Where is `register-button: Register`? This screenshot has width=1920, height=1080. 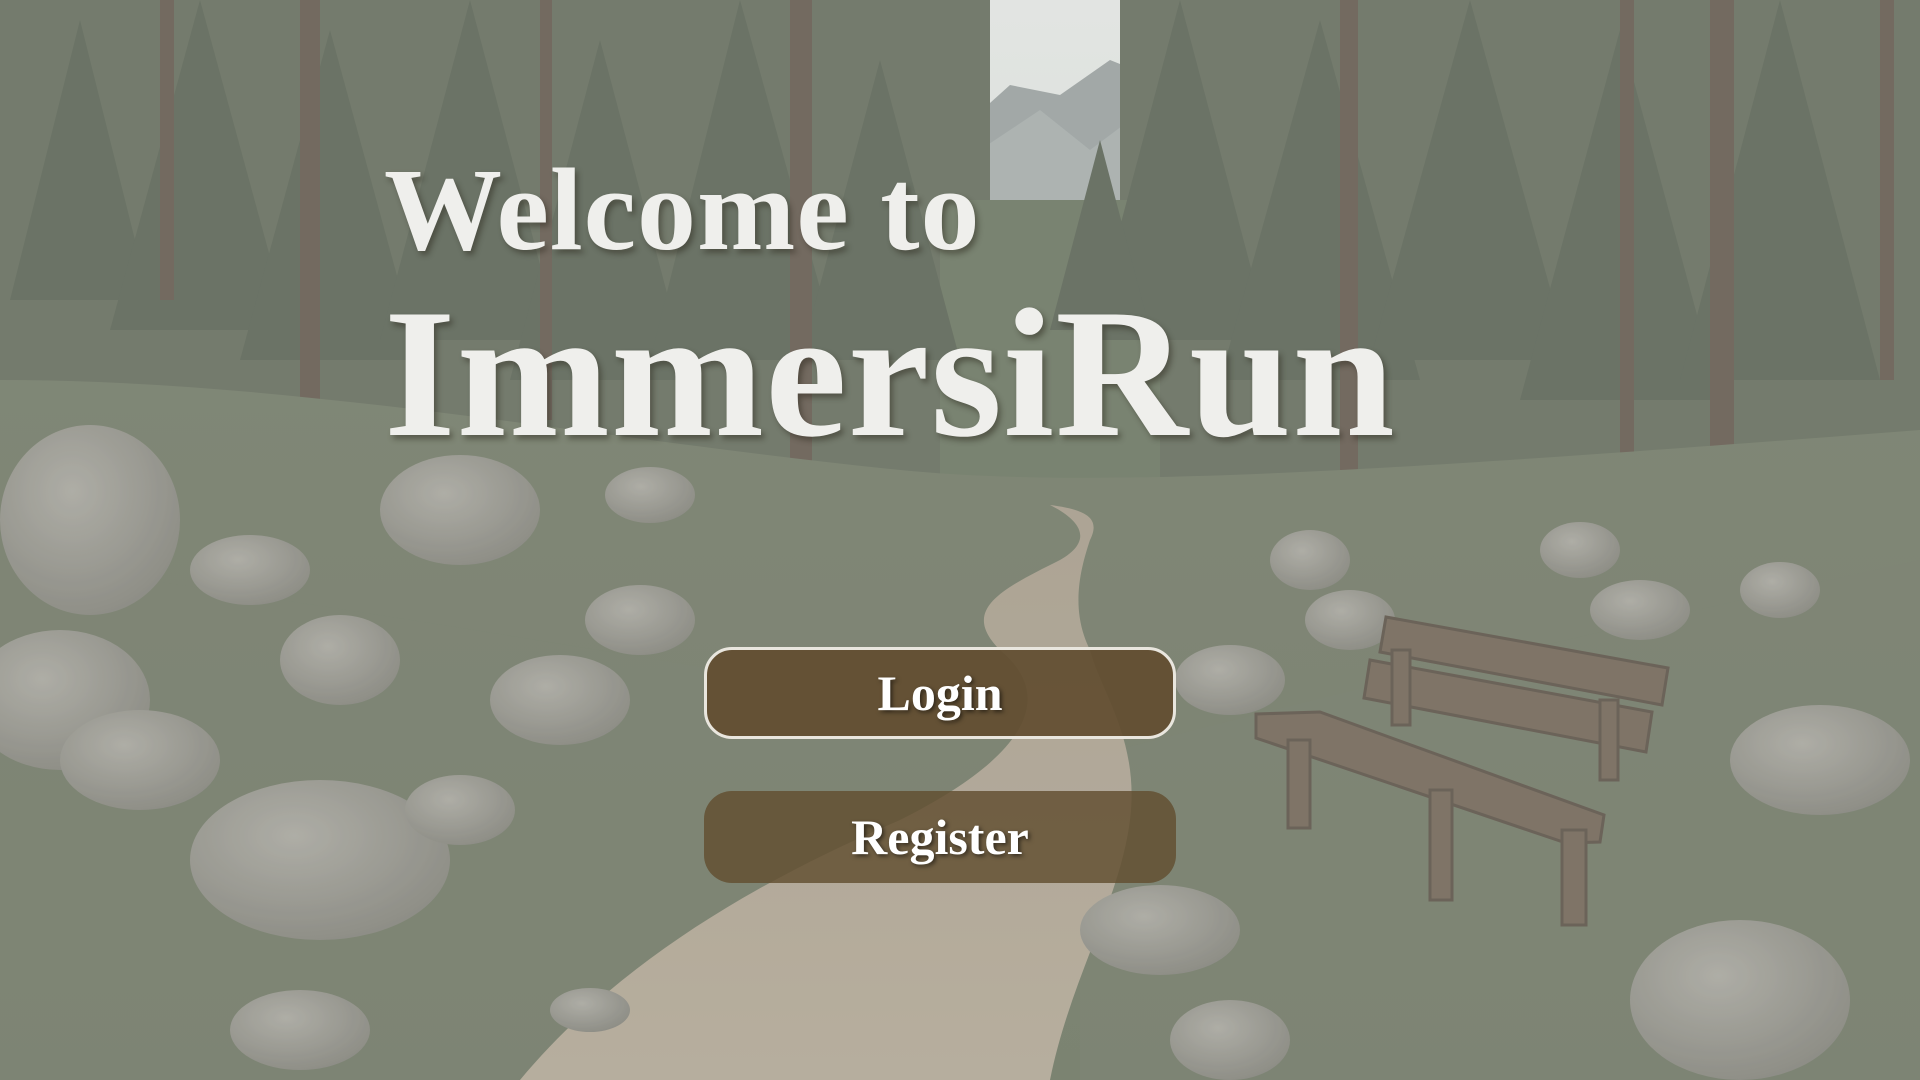
register-button: Register is located at coordinates (940, 837).